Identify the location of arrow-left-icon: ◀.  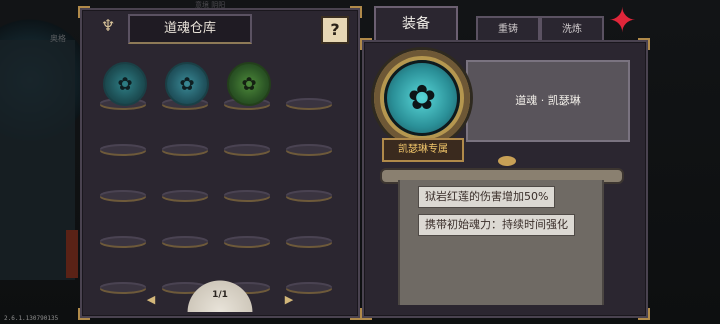
(151, 300).